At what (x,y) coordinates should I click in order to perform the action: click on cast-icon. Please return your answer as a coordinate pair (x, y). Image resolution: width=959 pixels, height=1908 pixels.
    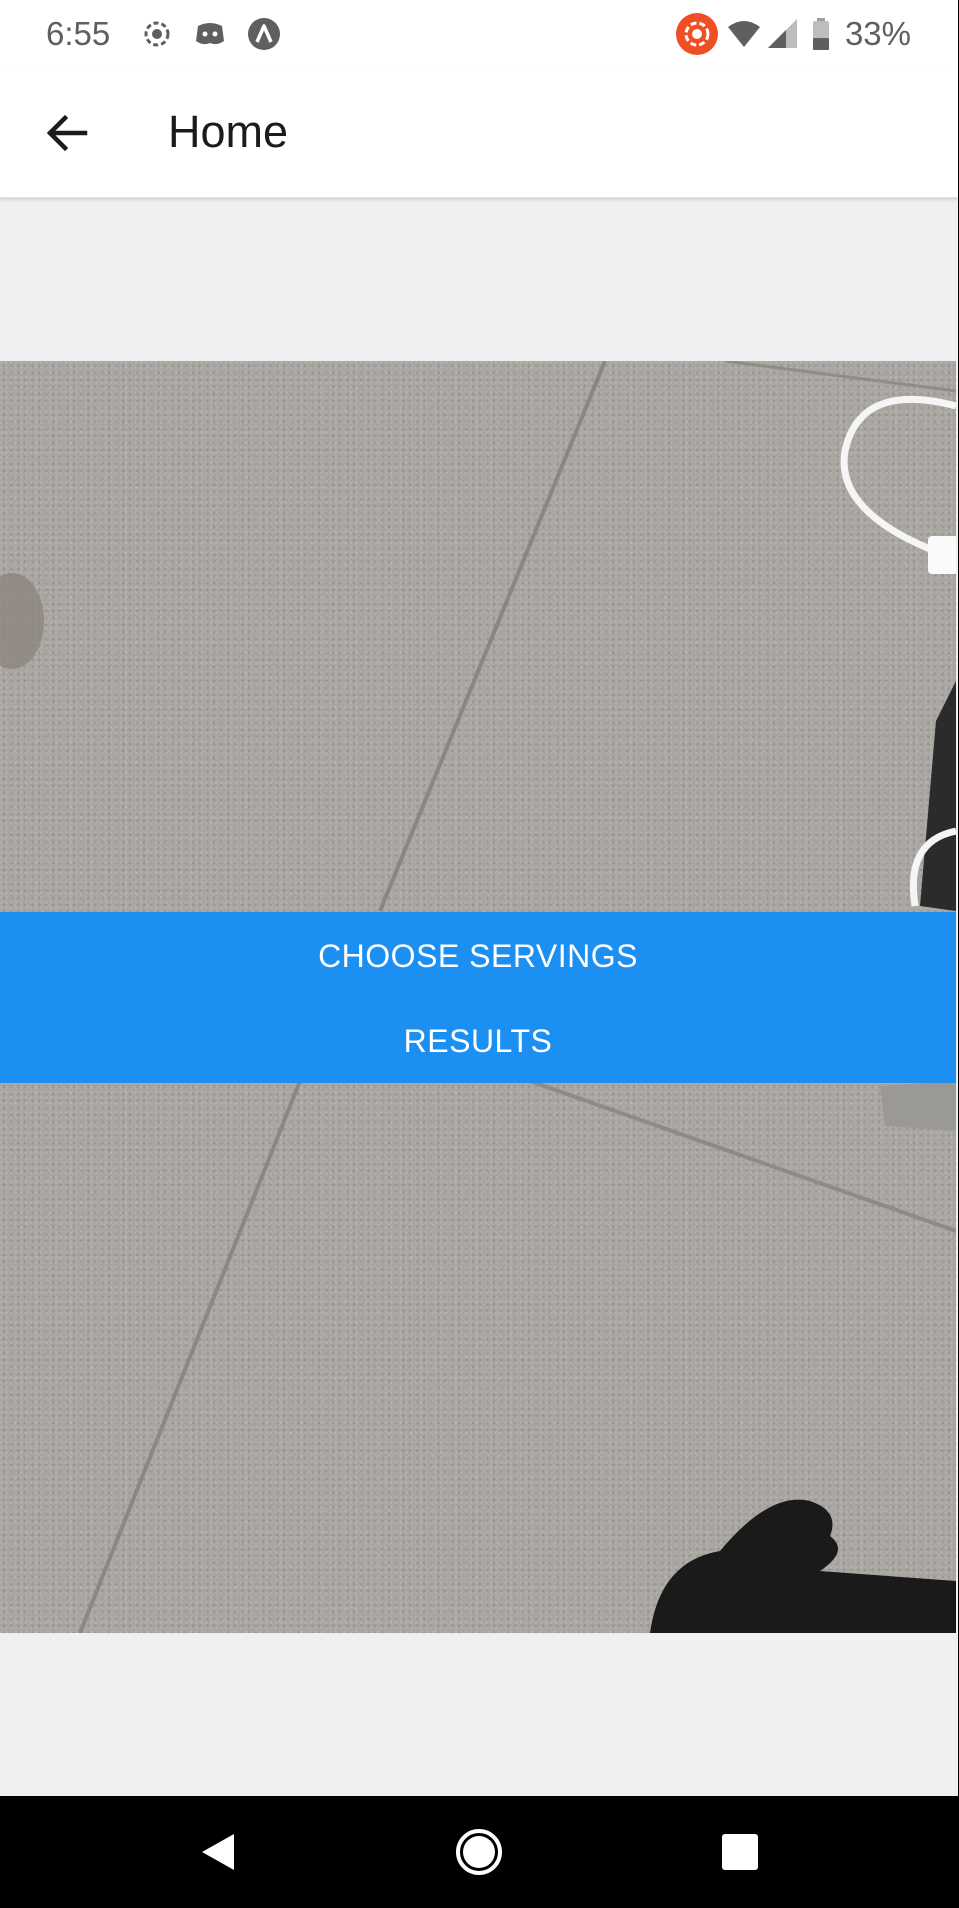
    Looking at the image, I should click on (697, 34).